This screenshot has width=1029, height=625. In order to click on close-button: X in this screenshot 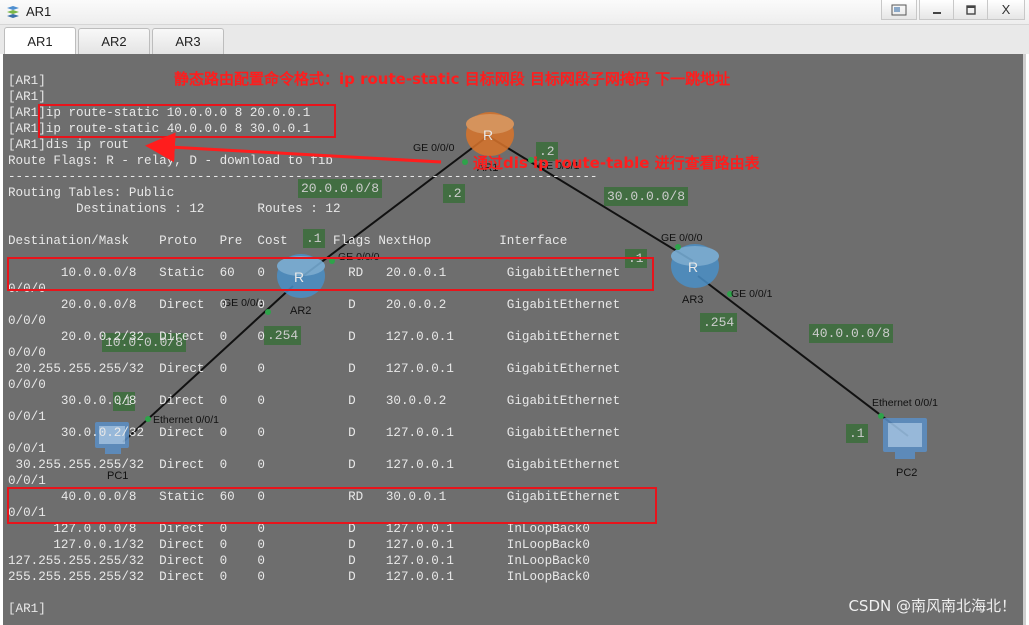, I will do `click(1006, 10)`.